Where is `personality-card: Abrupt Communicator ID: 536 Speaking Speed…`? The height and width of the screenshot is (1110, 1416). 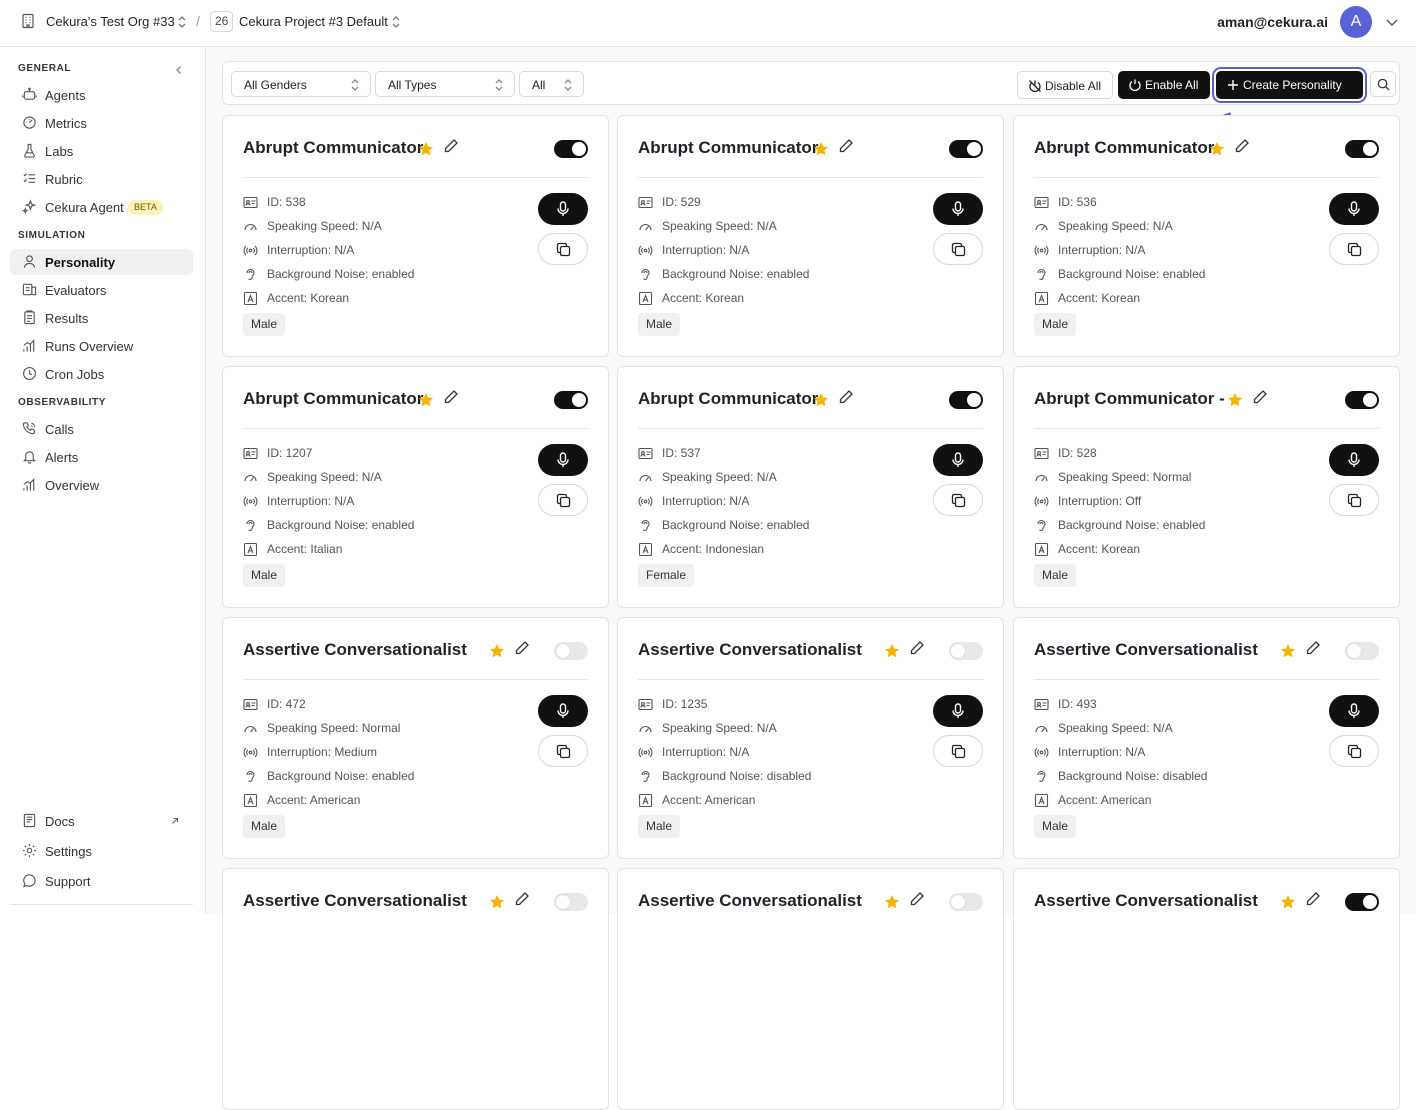 personality-card: Abrupt Communicator ID: 536 Speaking Speed… is located at coordinates (1206, 236).